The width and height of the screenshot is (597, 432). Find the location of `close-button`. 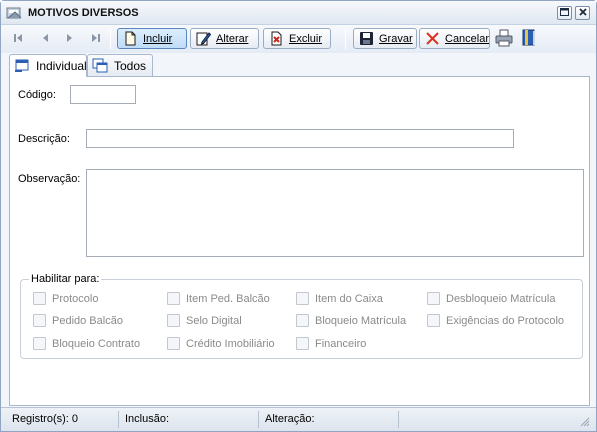

close-button is located at coordinates (582, 13).